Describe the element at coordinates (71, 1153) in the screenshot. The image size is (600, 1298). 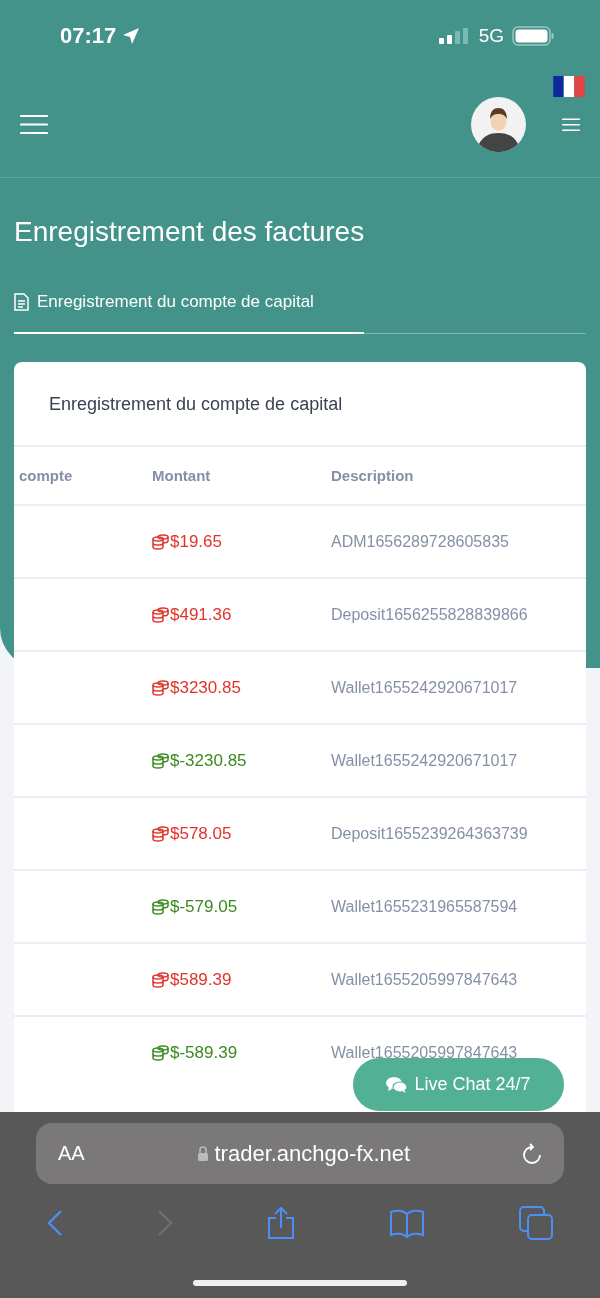
I see `text-size-button: AA` at that location.